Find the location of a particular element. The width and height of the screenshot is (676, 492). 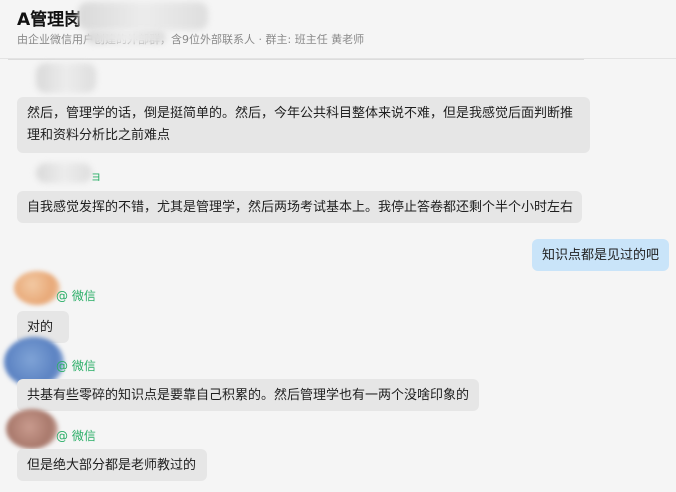

message-text: 但是绝大部分都是老师教过的 is located at coordinates (112, 465).